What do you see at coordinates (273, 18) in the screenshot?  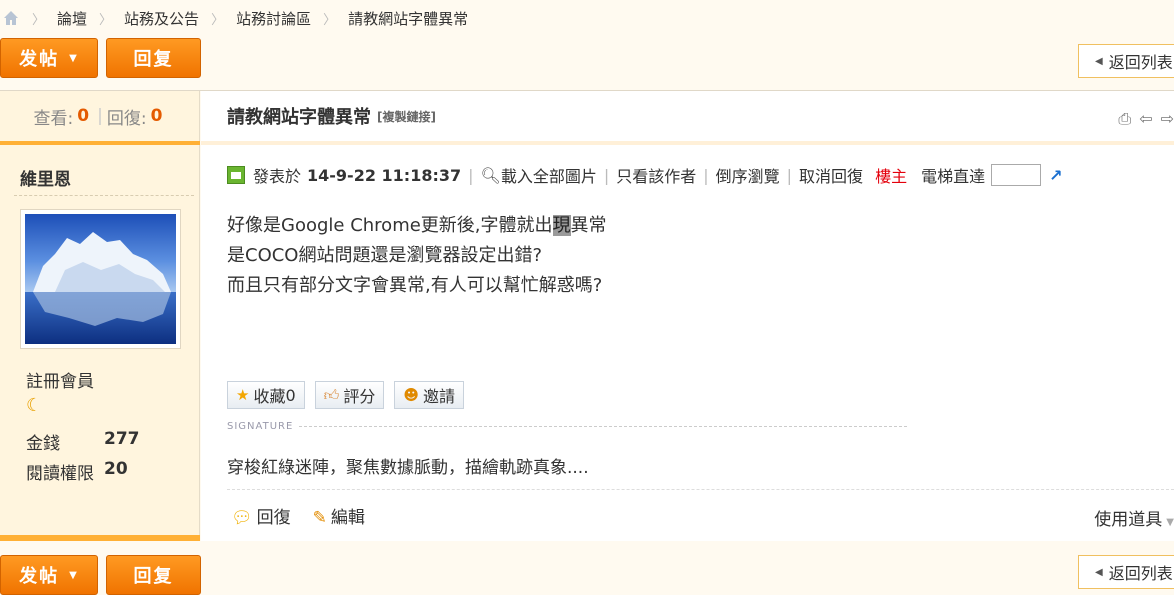 I see `breadcrumb-discussion: 站務討論區` at bounding box center [273, 18].